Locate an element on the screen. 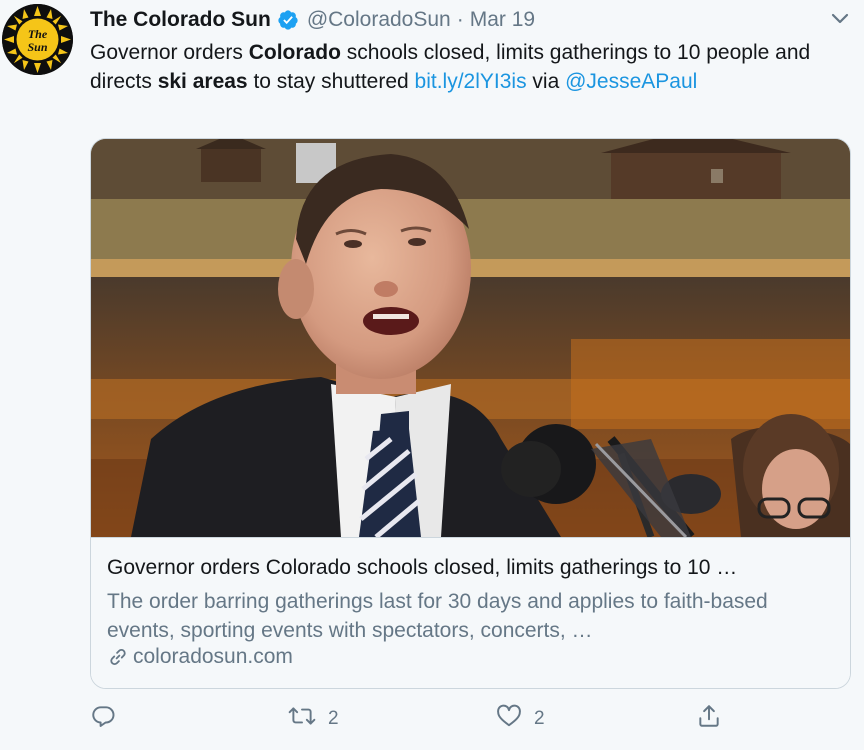 This screenshot has width=864, height=750. reply-icon is located at coordinates (103, 719).